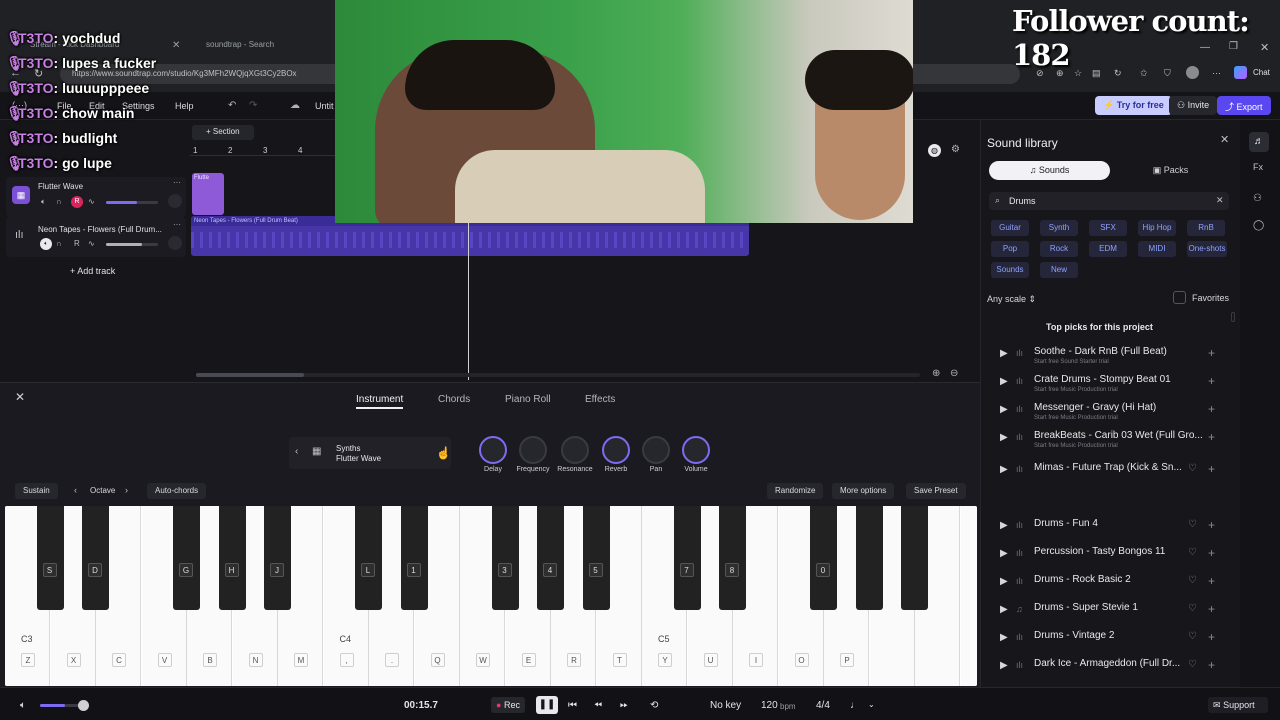 This screenshot has width=1280, height=720. Describe the element at coordinates (1108, 249) in the screenshot. I see `chip-edm: EDM` at that location.